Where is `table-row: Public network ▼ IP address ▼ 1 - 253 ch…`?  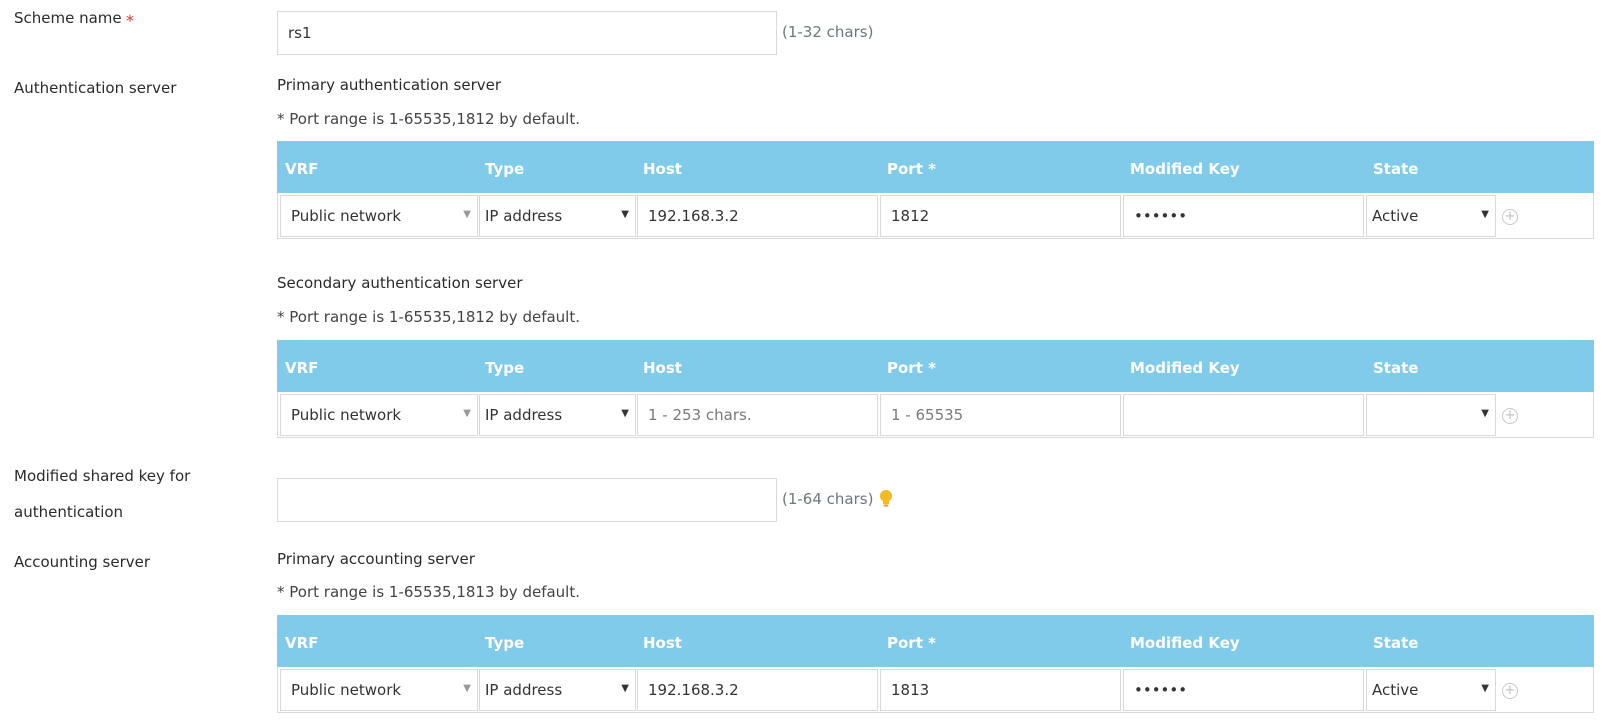 table-row: Public network ▼ IP address ▼ 1 - 253 ch… is located at coordinates (935, 415).